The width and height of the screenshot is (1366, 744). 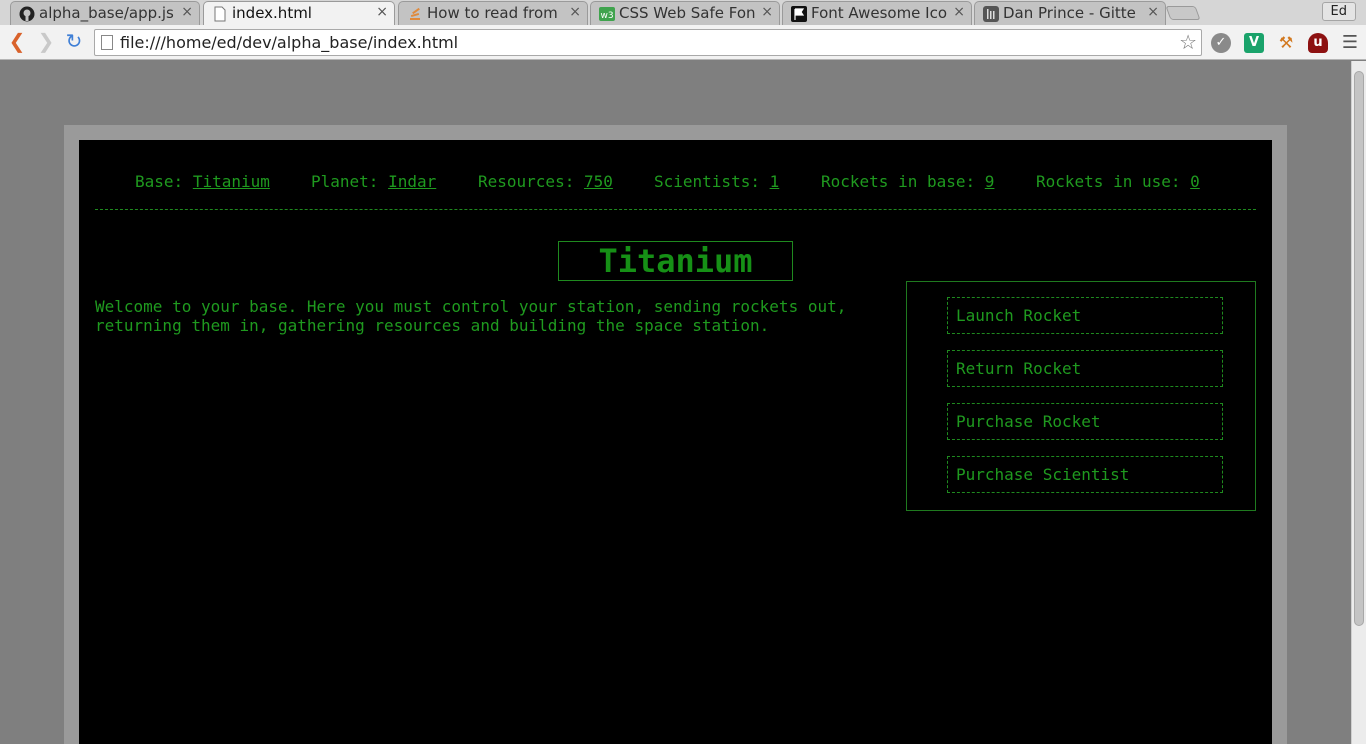 What do you see at coordinates (17, 42) in the screenshot?
I see `back-icon: ❮` at bounding box center [17, 42].